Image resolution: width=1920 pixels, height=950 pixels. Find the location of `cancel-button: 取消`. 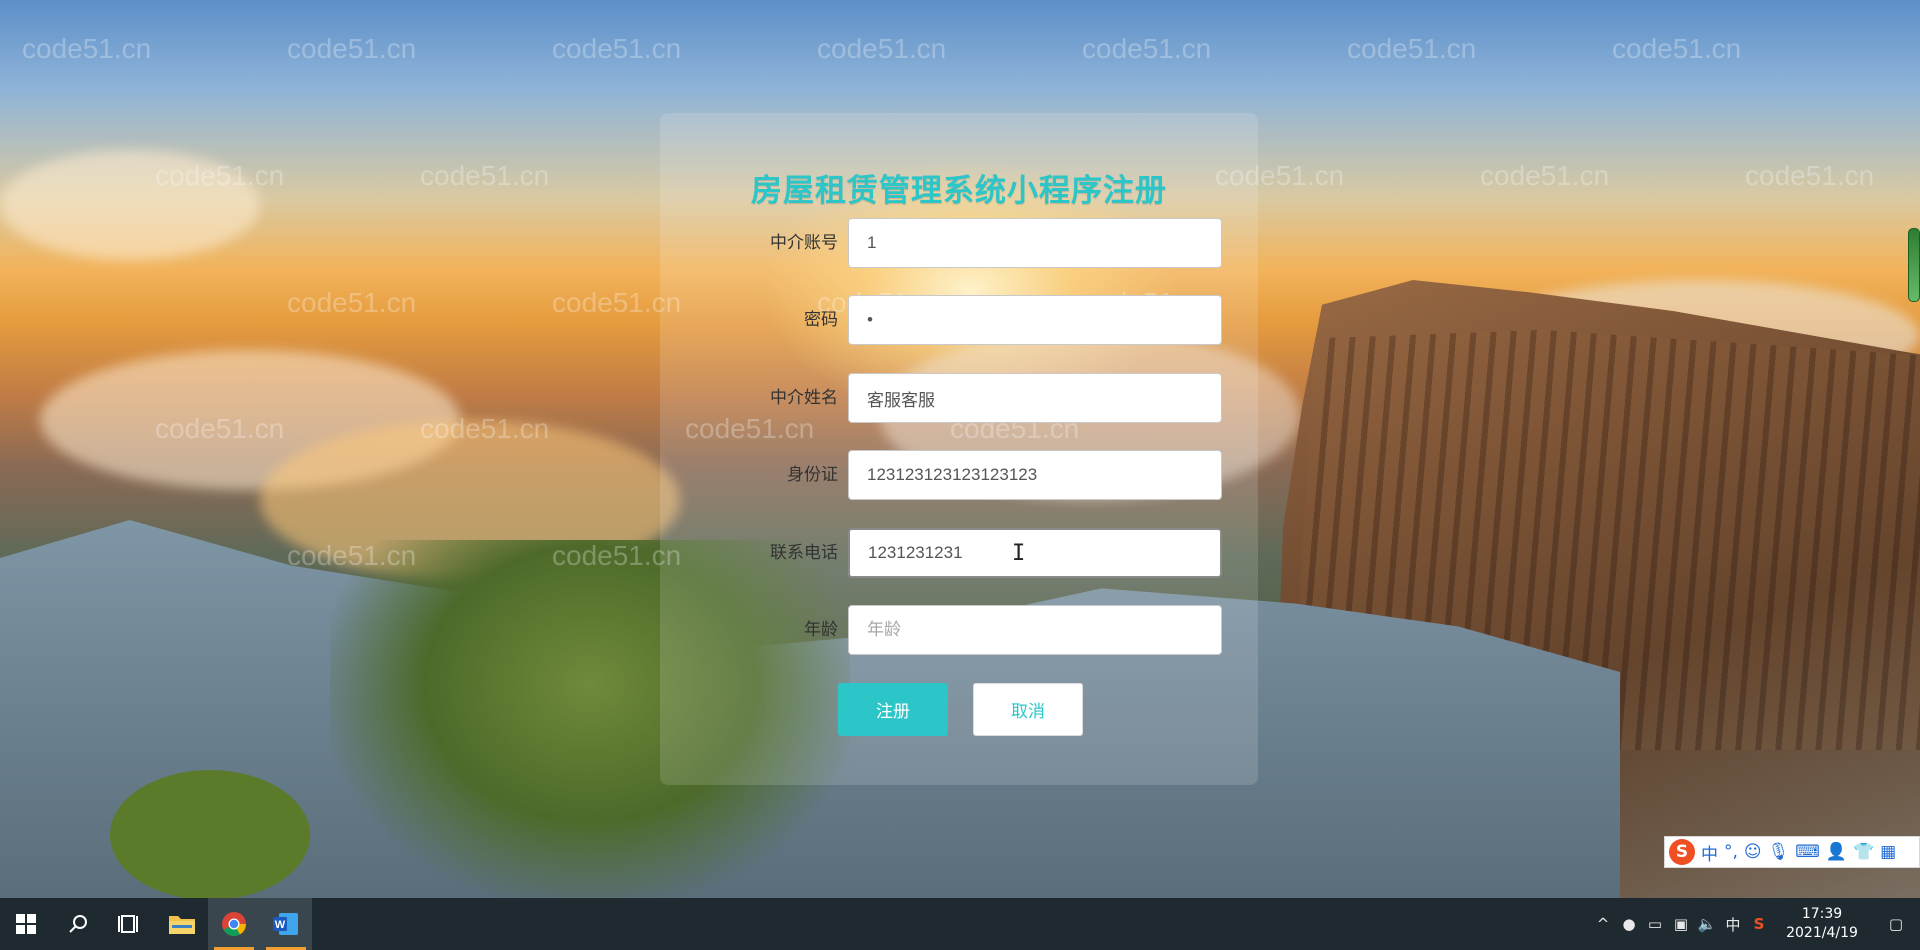

cancel-button: 取消 is located at coordinates (1028, 709).